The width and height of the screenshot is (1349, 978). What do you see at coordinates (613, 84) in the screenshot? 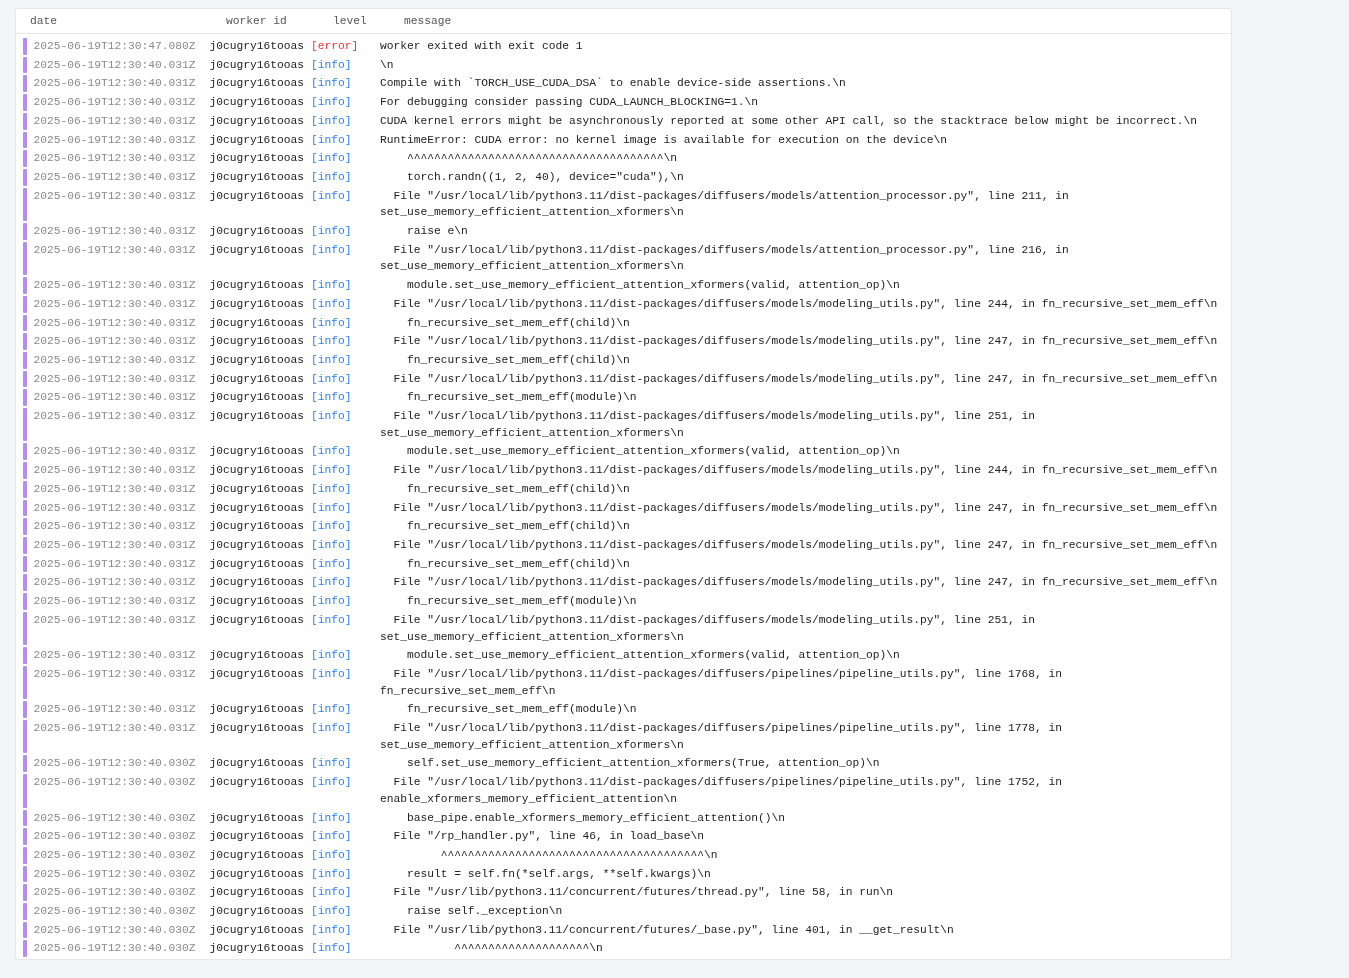
I see `log-message: Compile with `TORCH_USE_CUDA_DSA` to enable device-side assertions.\n` at bounding box center [613, 84].